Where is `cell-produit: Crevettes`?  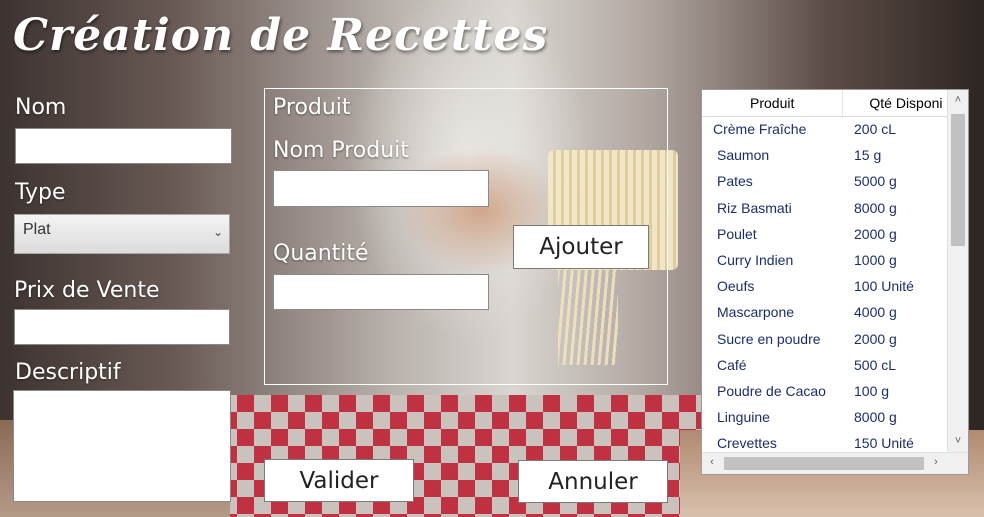
cell-produit: Crevettes is located at coordinates (747, 443).